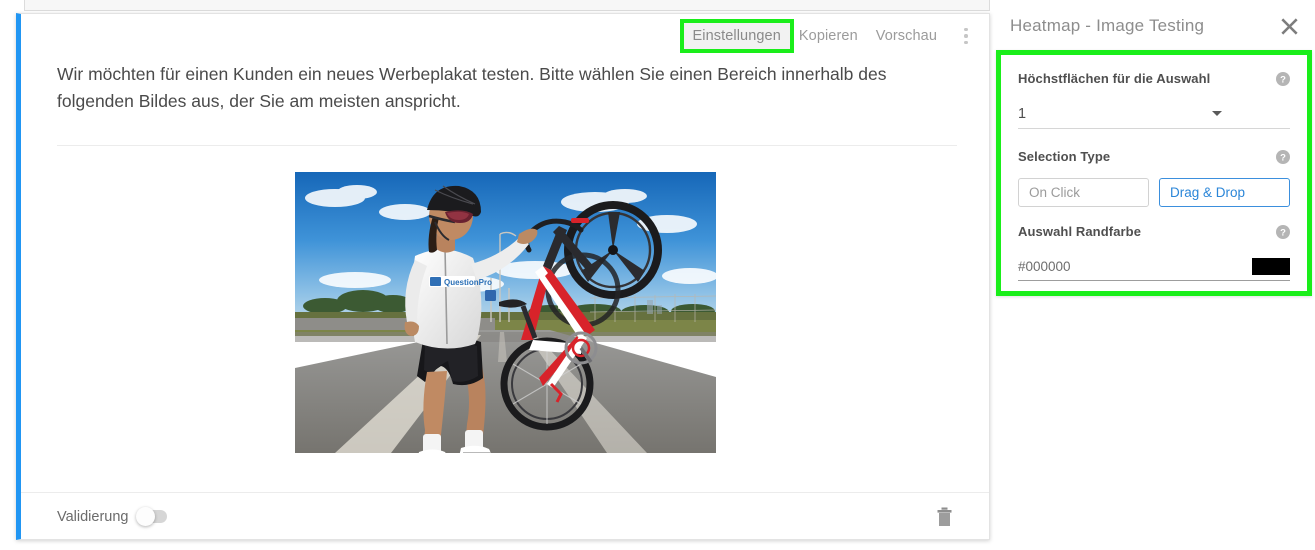  Describe the element at coordinates (1154, 231) in the screenshot. I see `border-color-field-header: Auswahl Randfarbe ?` at that location.